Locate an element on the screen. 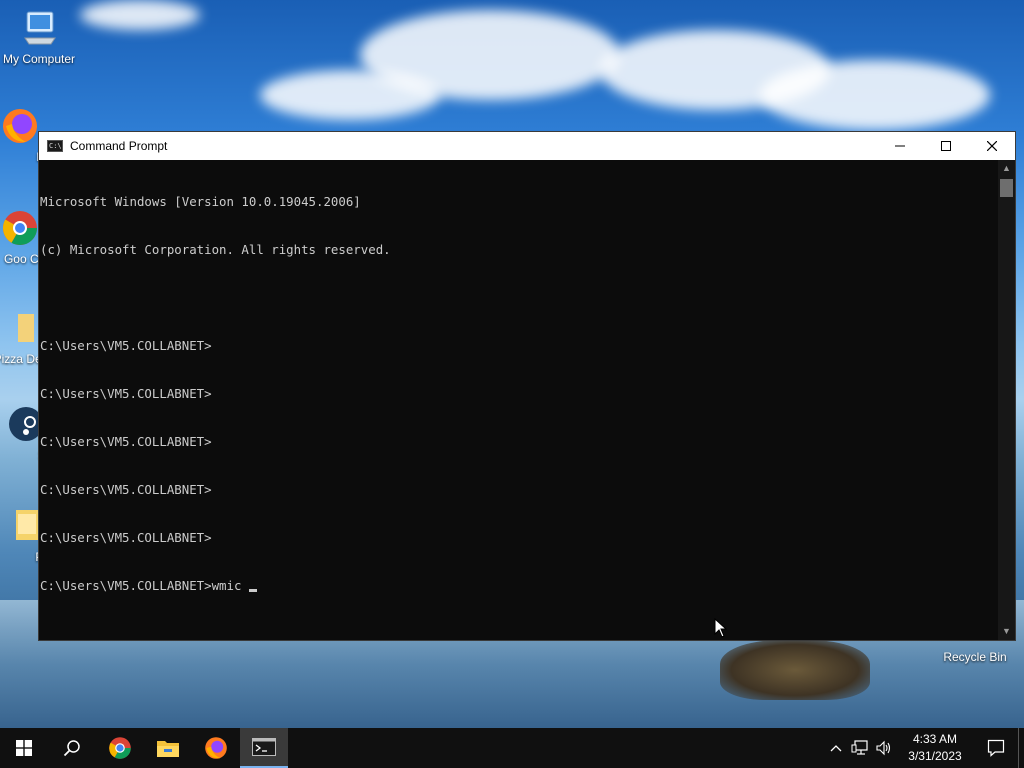 The image size is (1024, 768). window-controls is located at coordinates (946, 146).